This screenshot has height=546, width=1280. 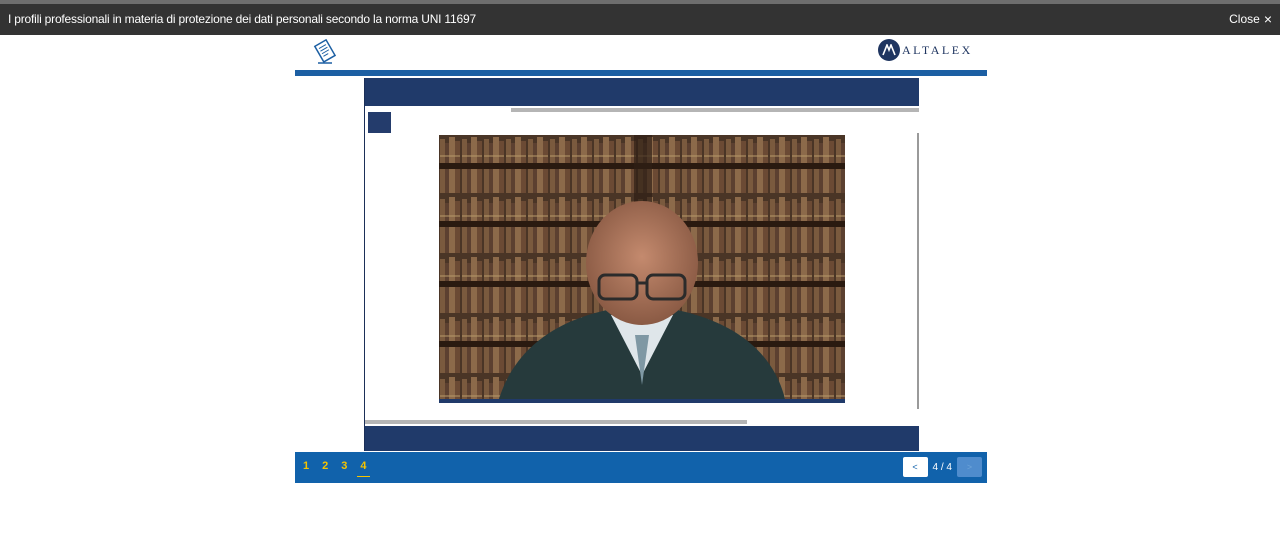 What do you see at coordinates (556, 422) in the screenshot?
I see `horizontal-scrollbar-bottom` at bounding box center [556, 422].